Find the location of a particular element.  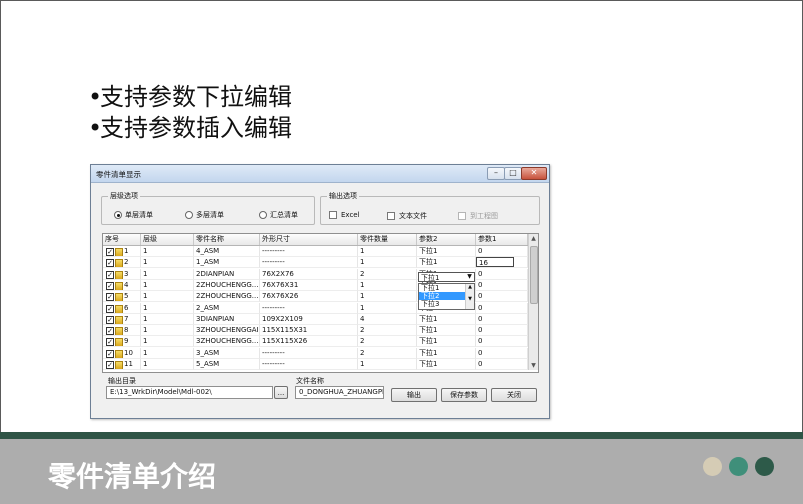

table-cell: 2_ASM is located at coordinates (227, 308).